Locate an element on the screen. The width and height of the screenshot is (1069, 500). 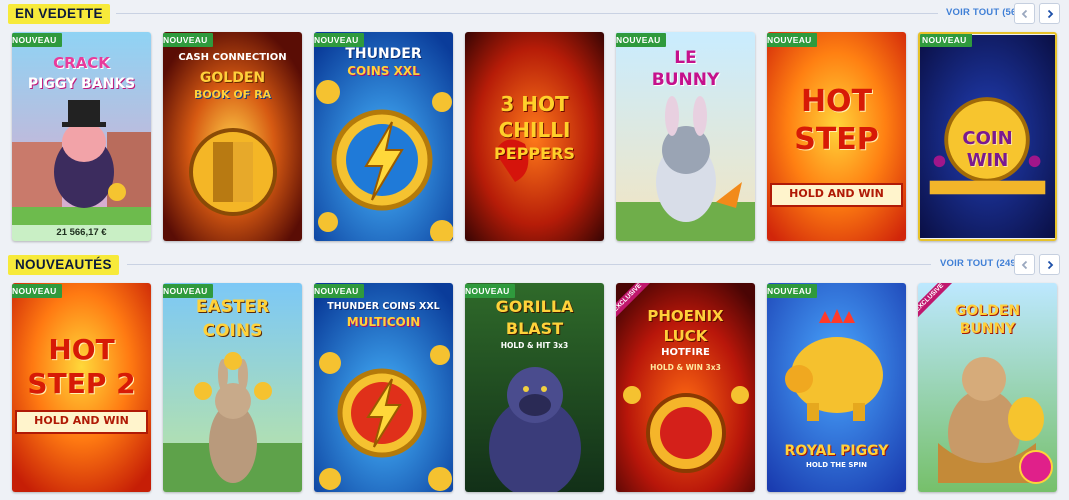
game-title-text: PHOENIX is located at coordinates (685, 316).